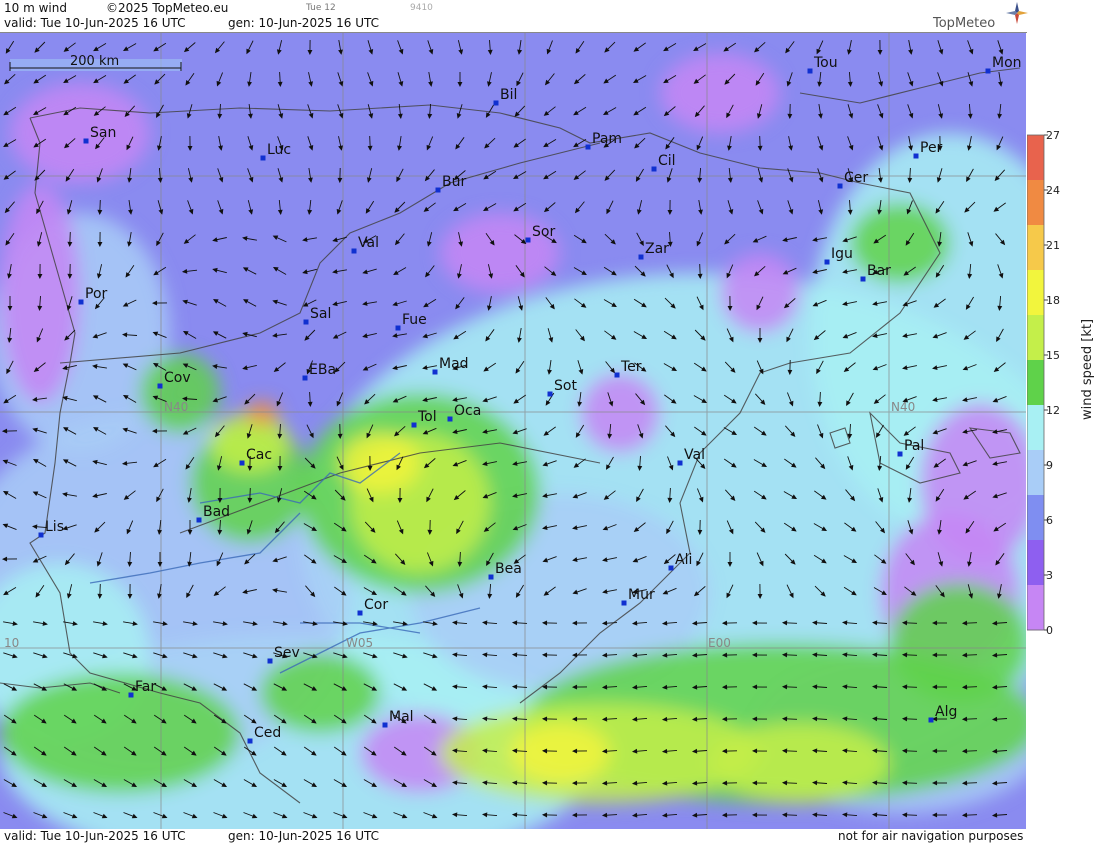 The width and height of the screenshot is (1117, 847). I want to click on city-name: Per, so click(931, 148).